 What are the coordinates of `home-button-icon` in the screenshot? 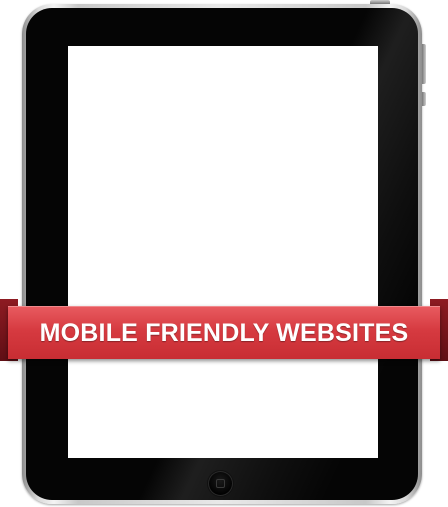 It's located at (220, 483).